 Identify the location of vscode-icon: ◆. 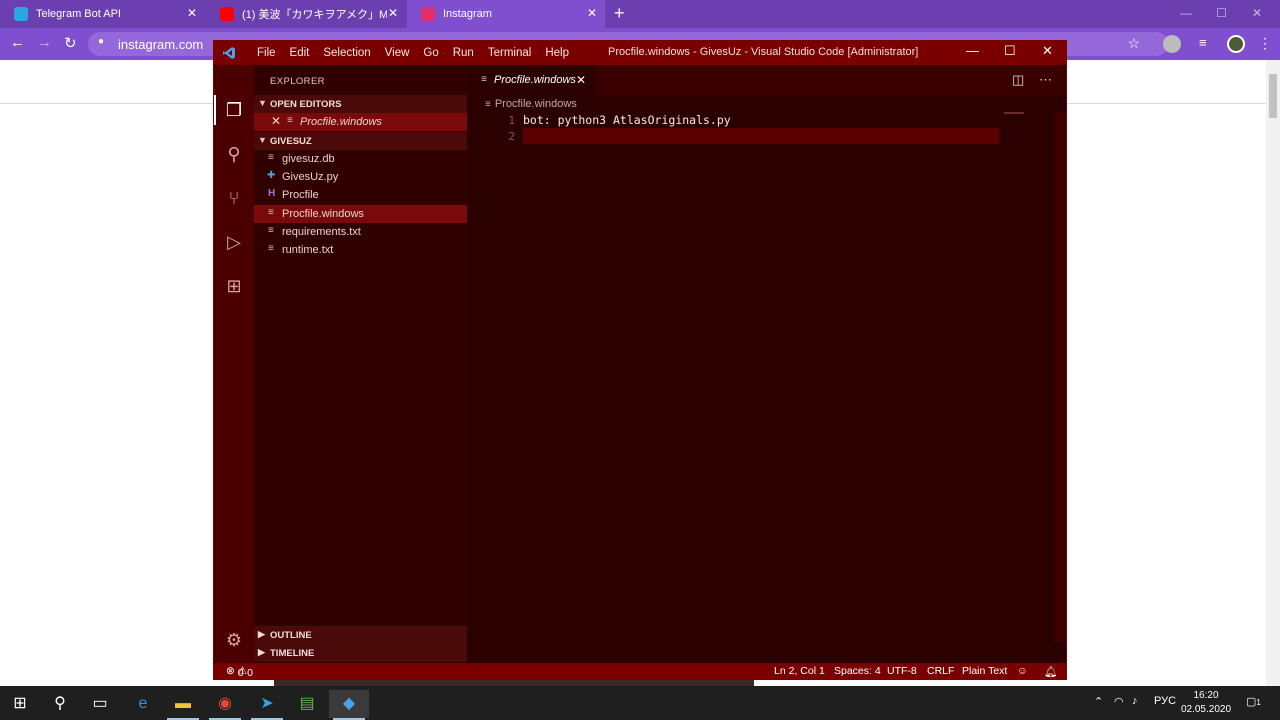
(349, 705).